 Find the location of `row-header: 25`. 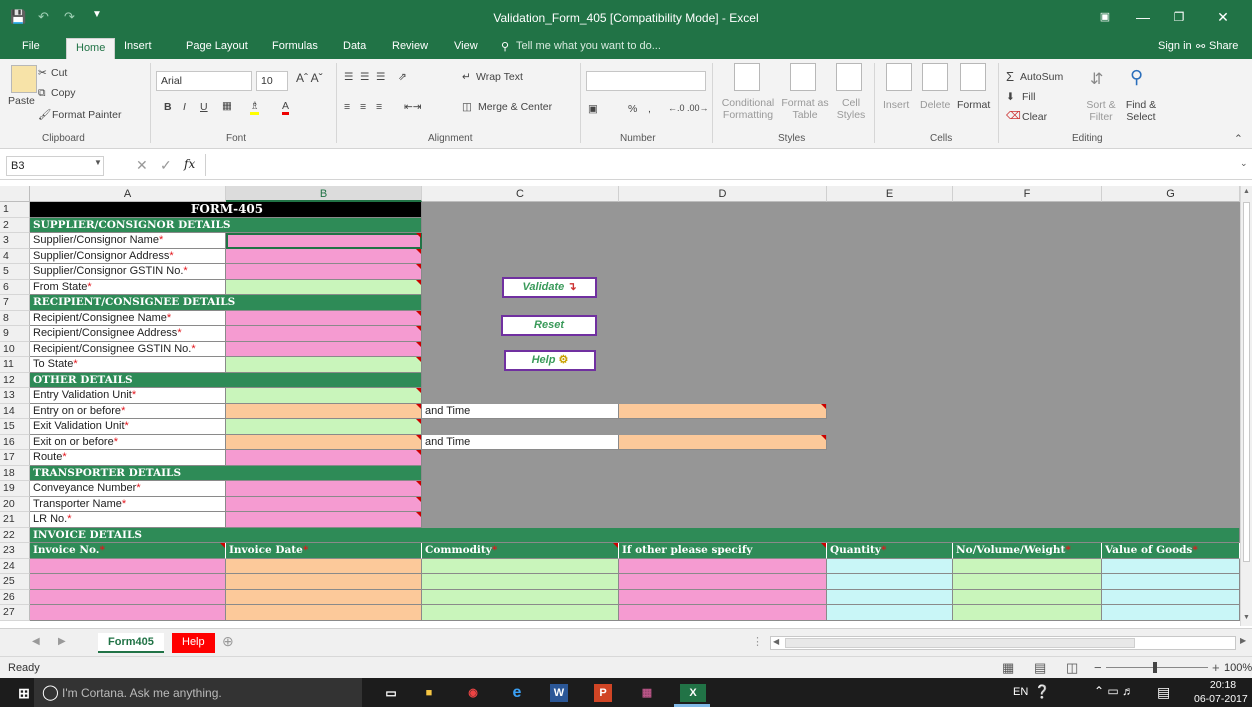

row-header: 25 is located at coordinates (15, 582).